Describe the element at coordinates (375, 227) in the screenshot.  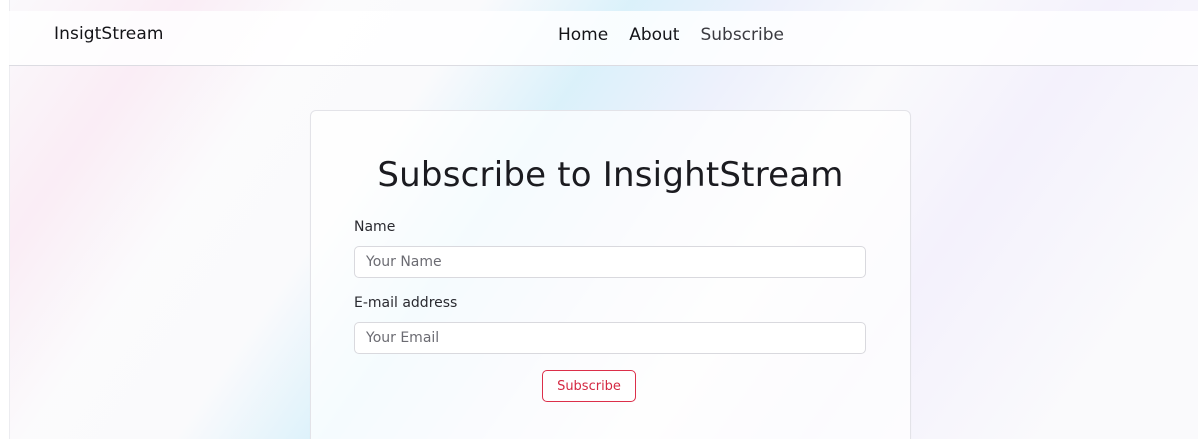
I see `name-label: Name` at that location.